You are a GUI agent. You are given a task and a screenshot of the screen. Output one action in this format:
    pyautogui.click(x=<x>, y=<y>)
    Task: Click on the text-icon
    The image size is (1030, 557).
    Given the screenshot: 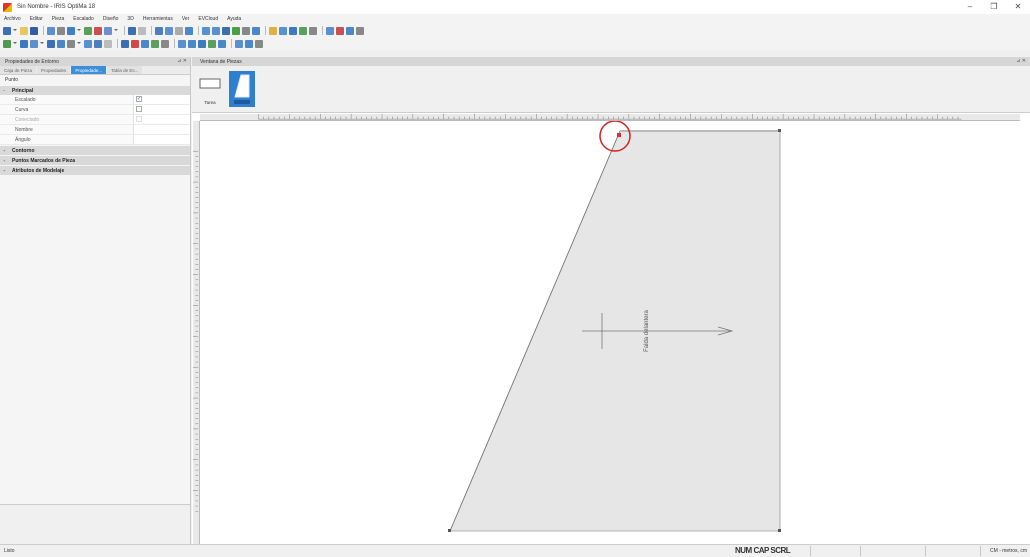 What is the action you would take?
    pyautogui.click(x=239, y=43)
    